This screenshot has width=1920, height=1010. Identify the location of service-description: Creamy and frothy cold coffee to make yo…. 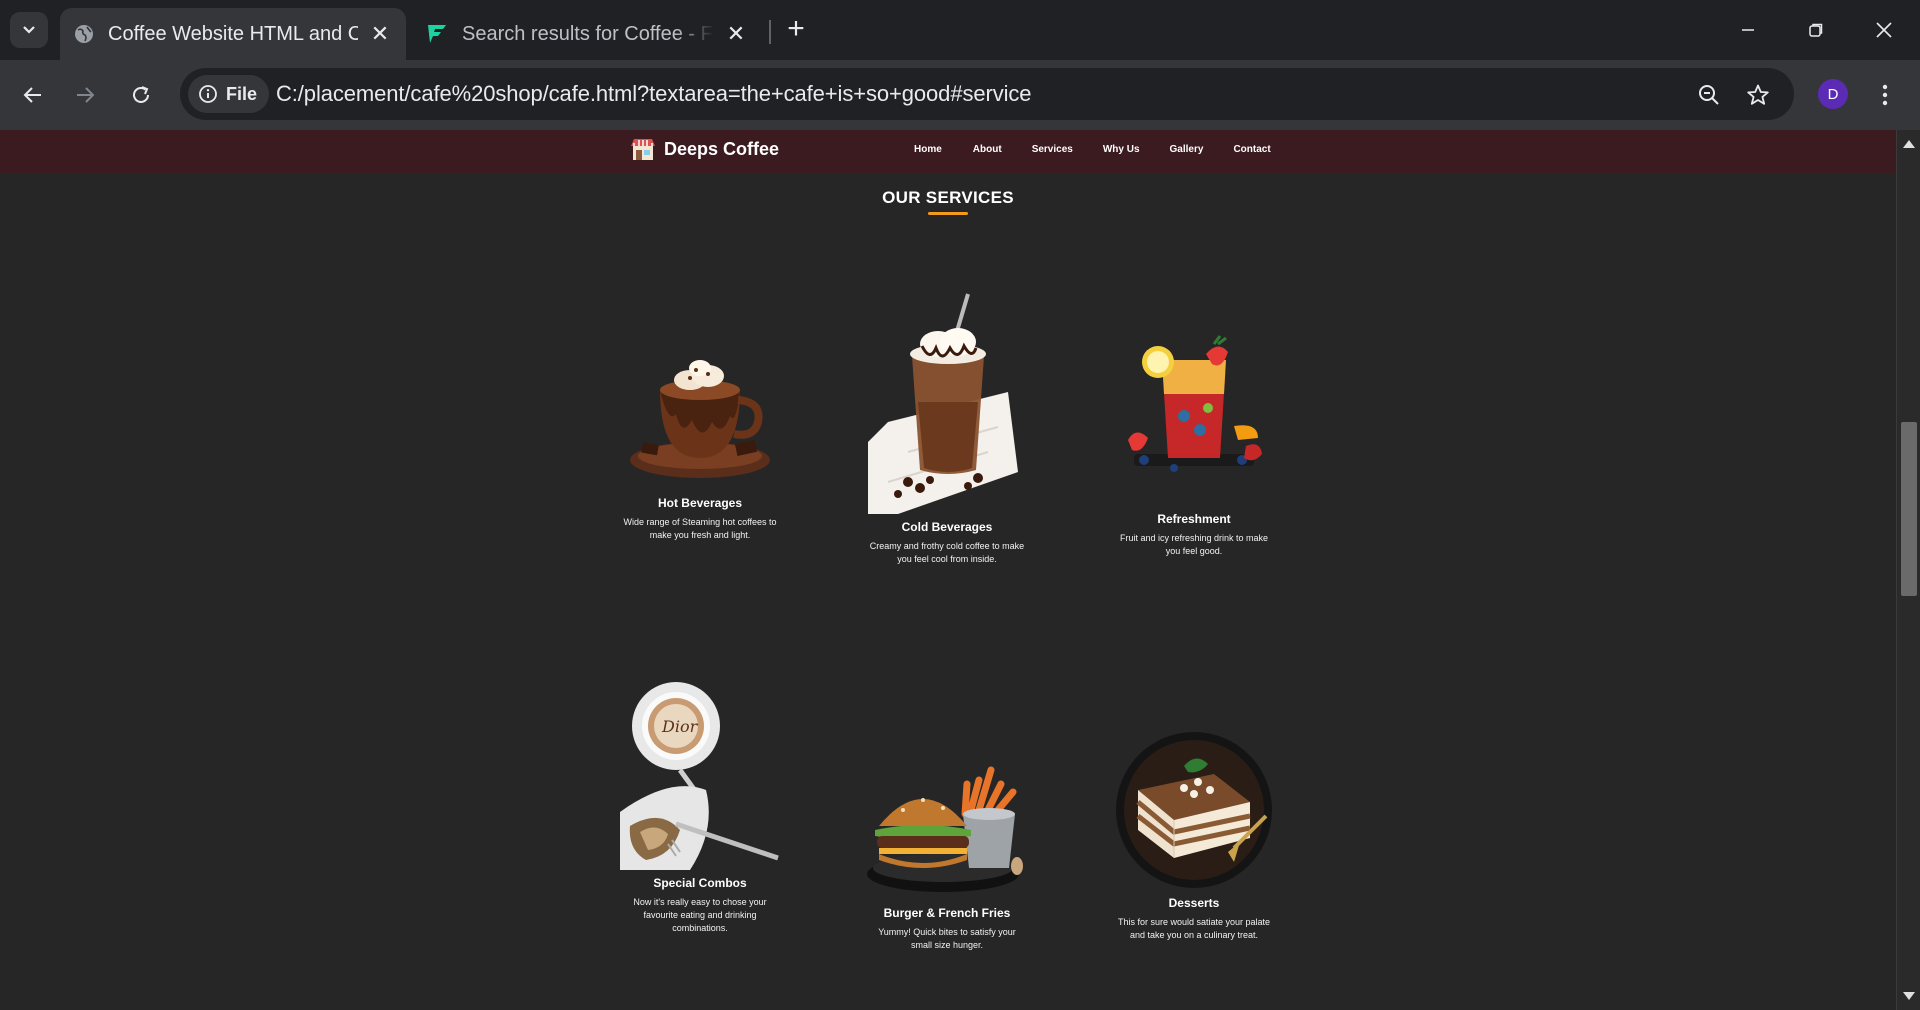
(947, 552).